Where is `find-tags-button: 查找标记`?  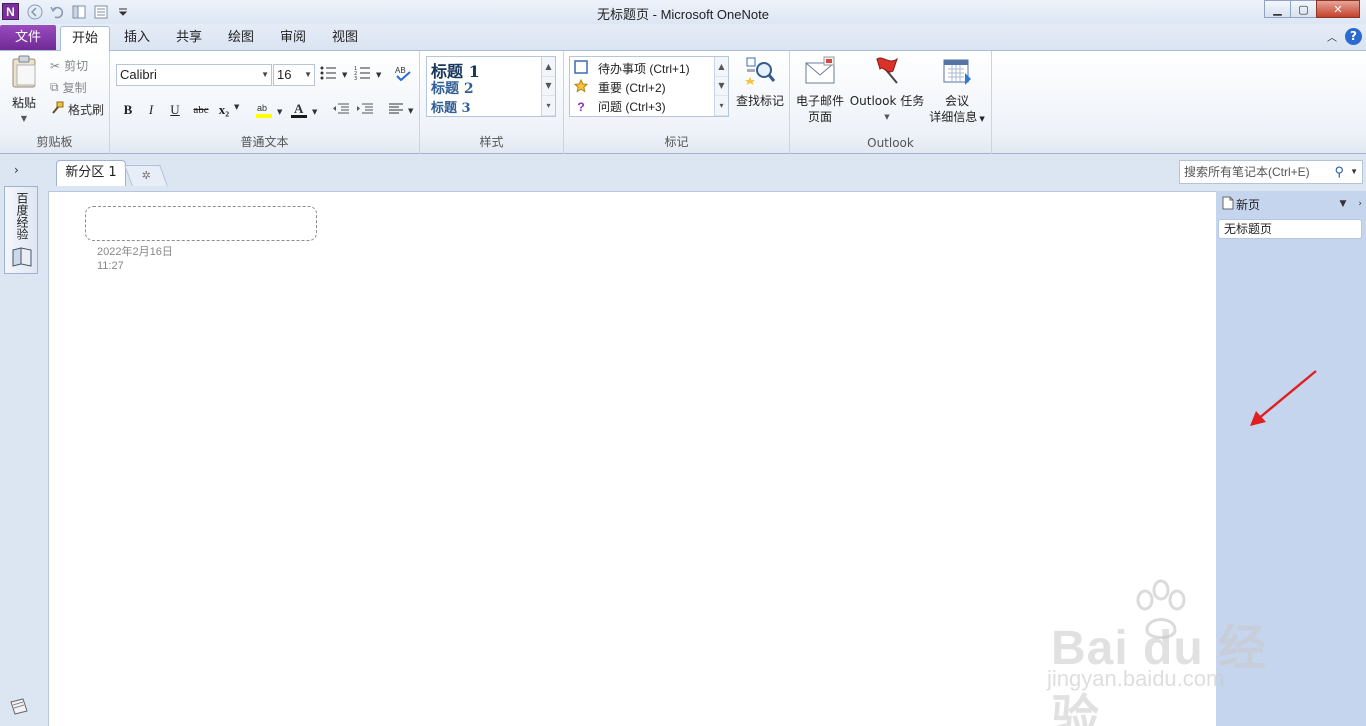 find-tags-button: 查找标记 is located at coordinates (760, 82).